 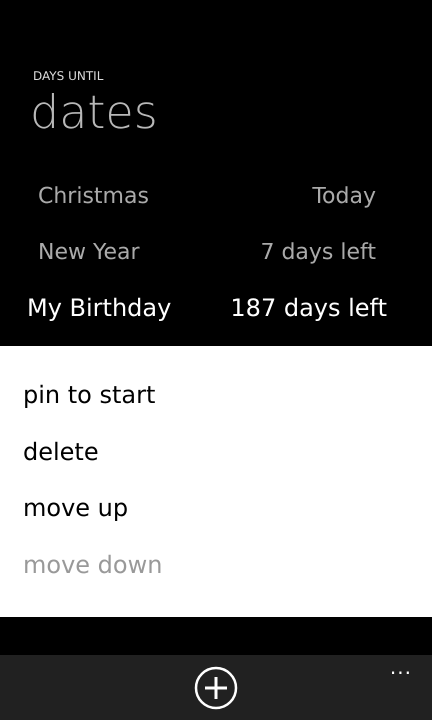 What do you see at coordinates (94, 112) in the screenshot?
I see `page-title: dates` at bounding box center [94, 112].